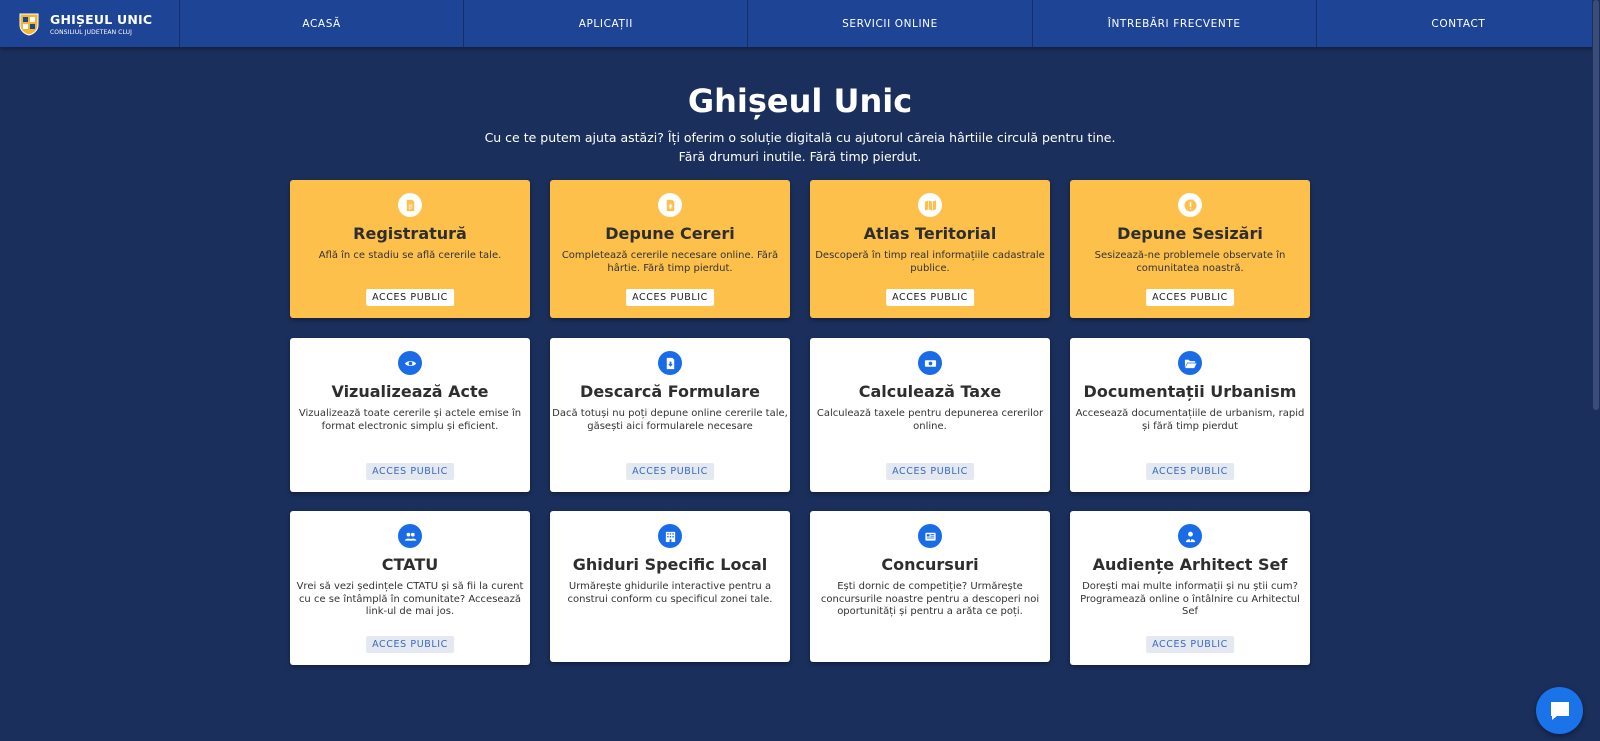 The width and height of the screenshot is (1600, 741). Describe the element at coordinates (410, 255) in the screenshot. I see `card-description: Află în ce stadiu se află cererile tale.` at that location.